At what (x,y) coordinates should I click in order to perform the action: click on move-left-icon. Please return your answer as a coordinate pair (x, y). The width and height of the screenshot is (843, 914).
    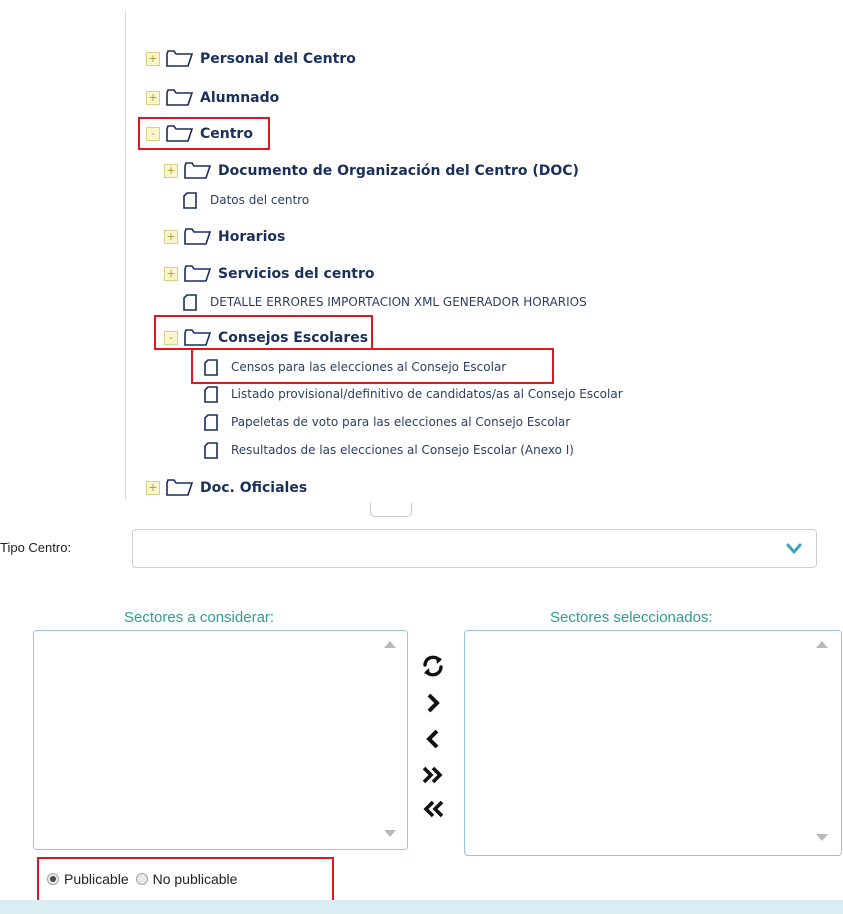
    Looking at the image, I should click on (433, 739).